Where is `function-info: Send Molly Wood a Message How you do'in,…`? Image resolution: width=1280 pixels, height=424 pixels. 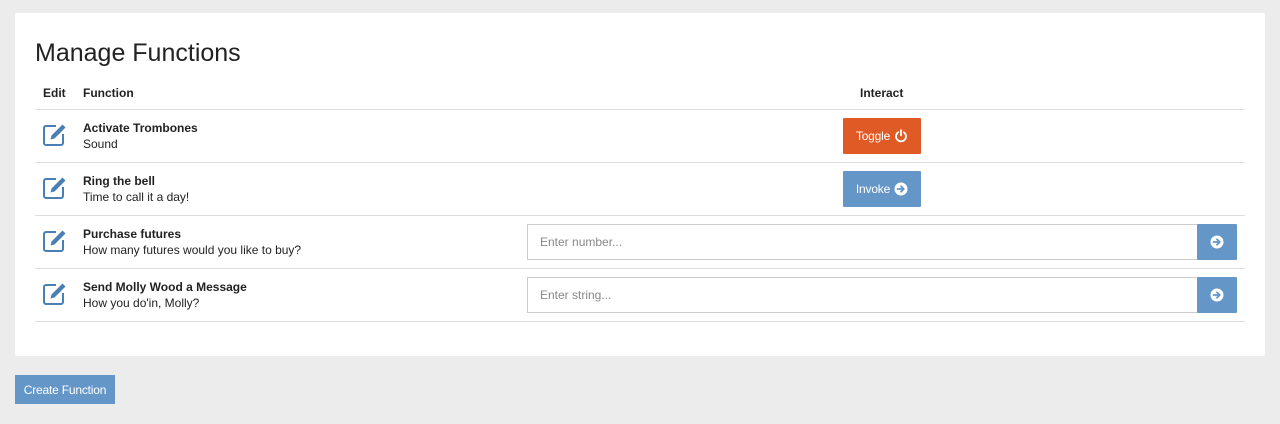 function-info: Send Molly Wood a Message How you do'in,… is located at coordinates (165, 295).